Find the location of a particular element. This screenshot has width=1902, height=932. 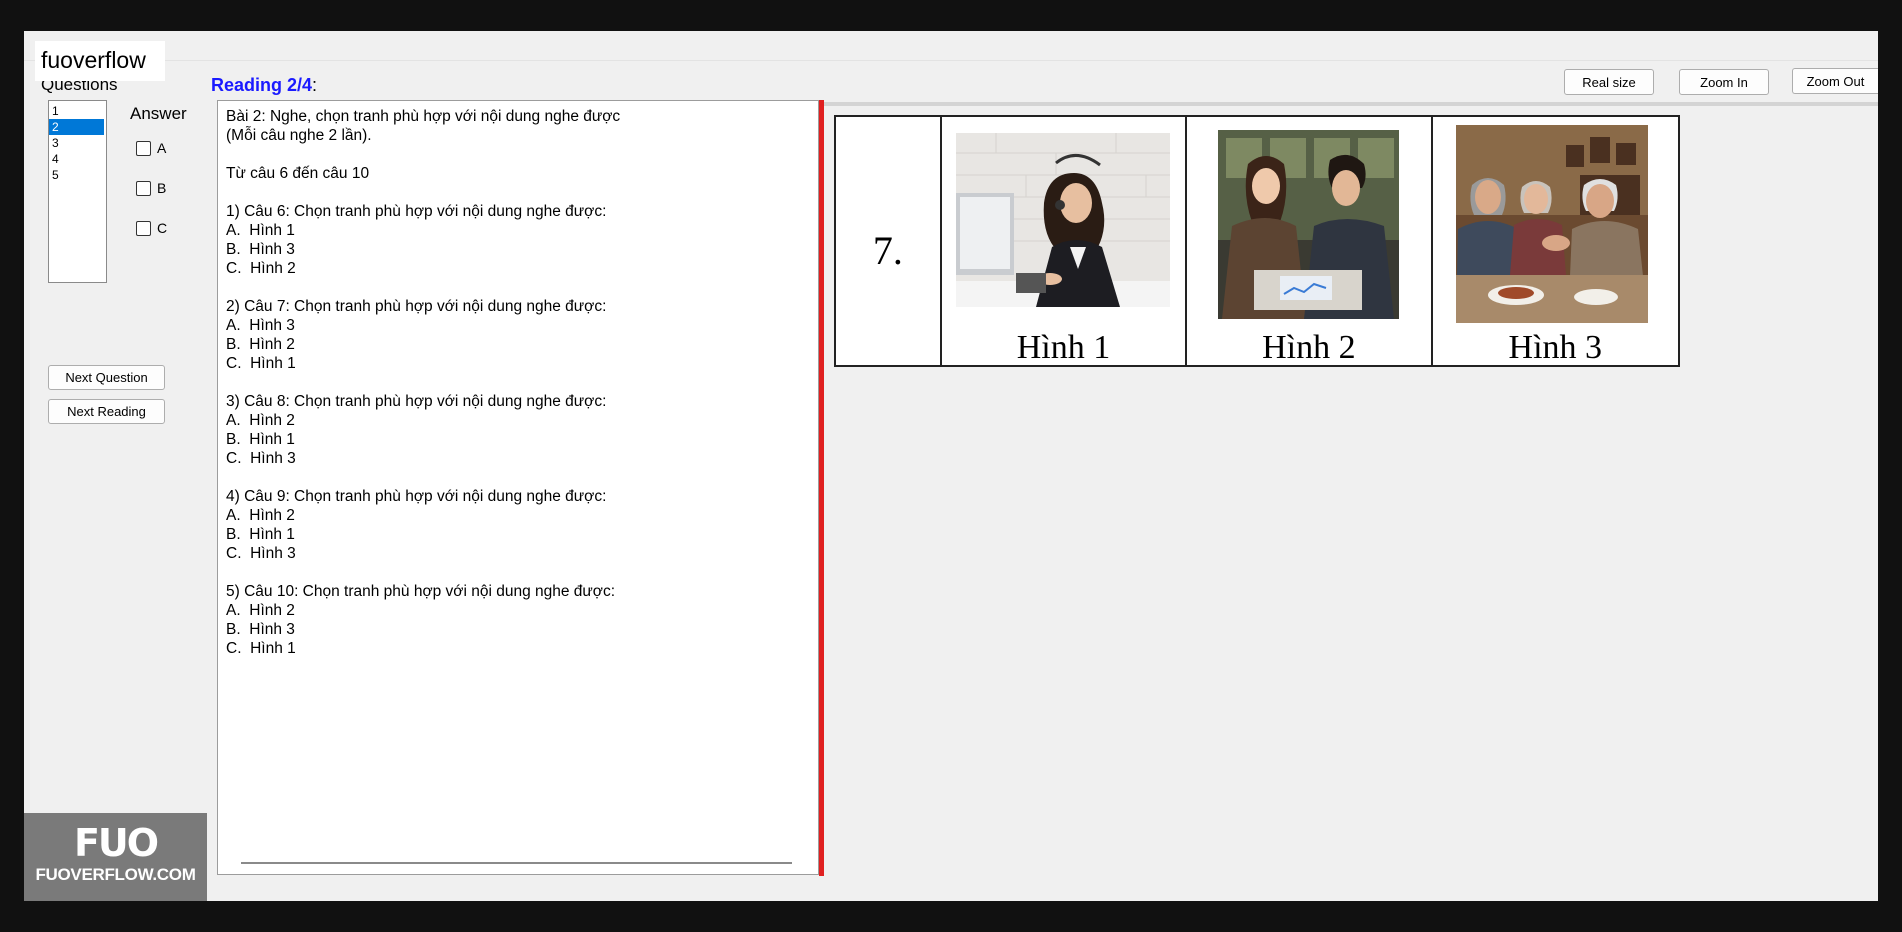

fuo-logo: FUO is located at coordinates (116, 843).